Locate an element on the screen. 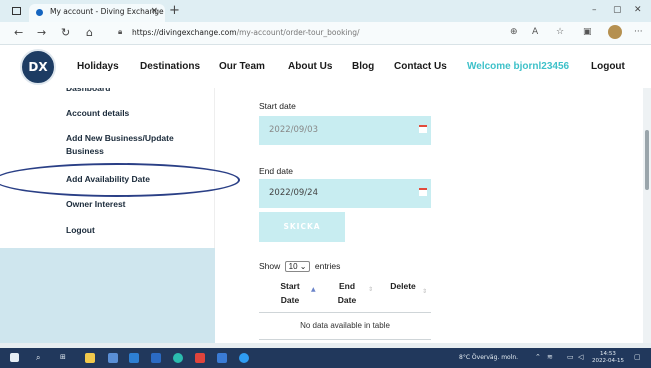 This screenshot has height=368, width=651. table-header-rule is located at coordinates (345, 312).